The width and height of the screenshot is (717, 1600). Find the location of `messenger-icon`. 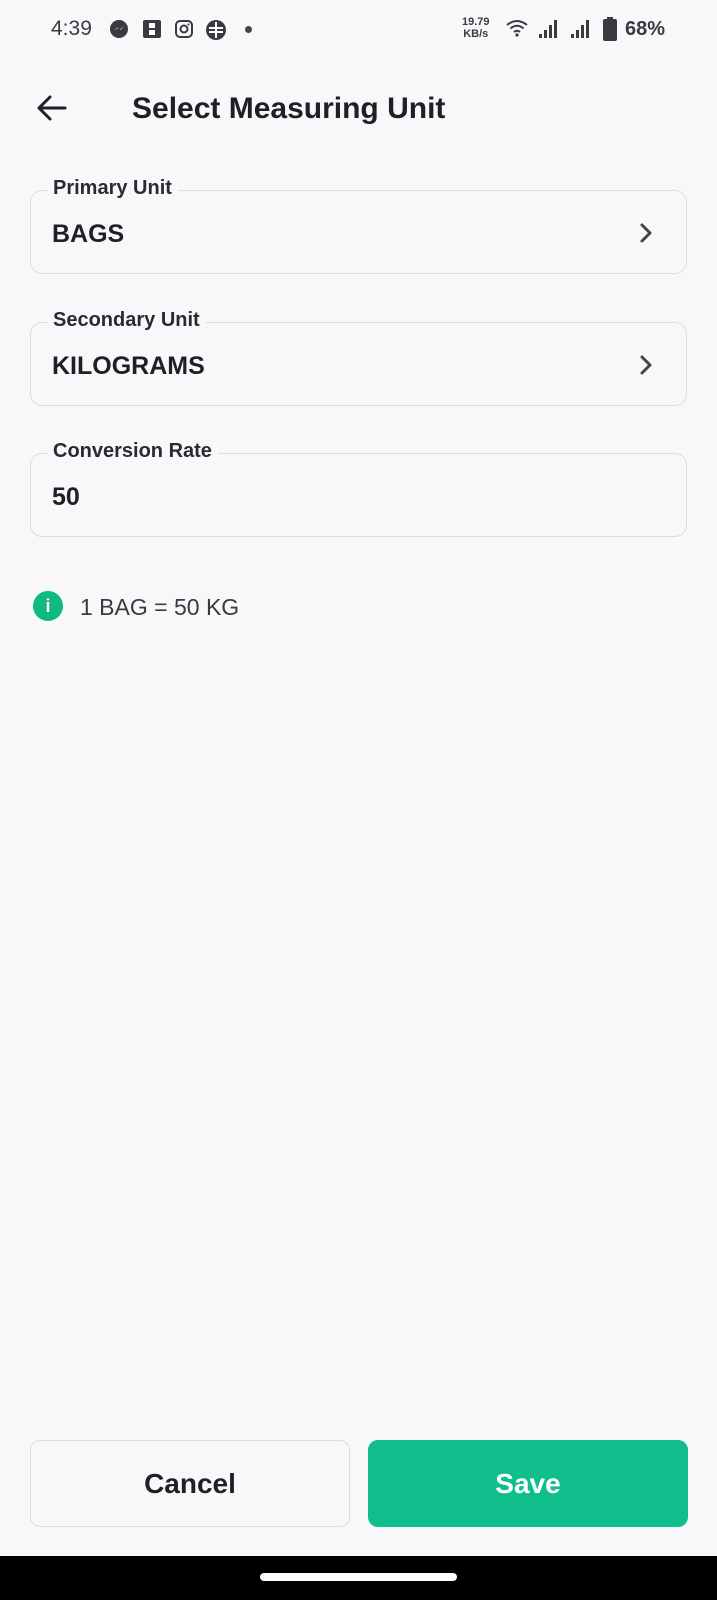

messenger-icon is located at coordinates (119, 29).